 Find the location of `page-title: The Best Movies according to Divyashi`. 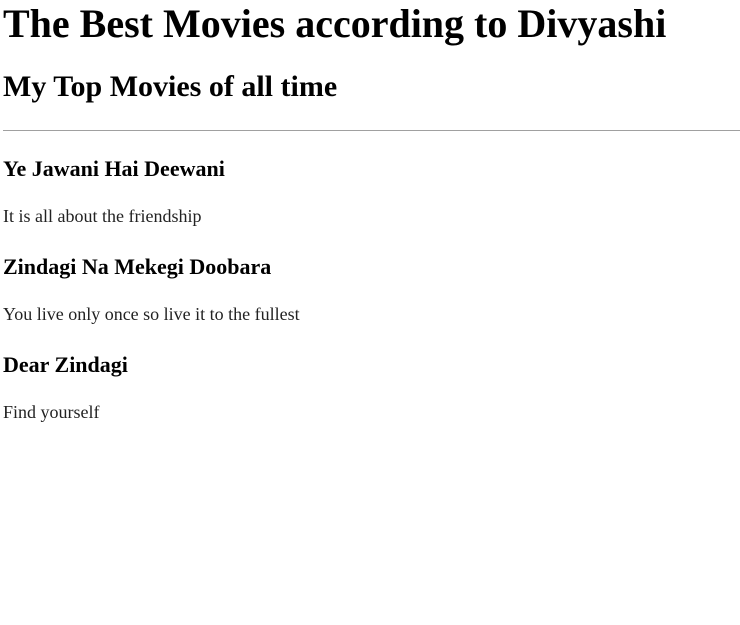

page-title: The Best Movies according to Divyashi is located at coordinates (335, 23).